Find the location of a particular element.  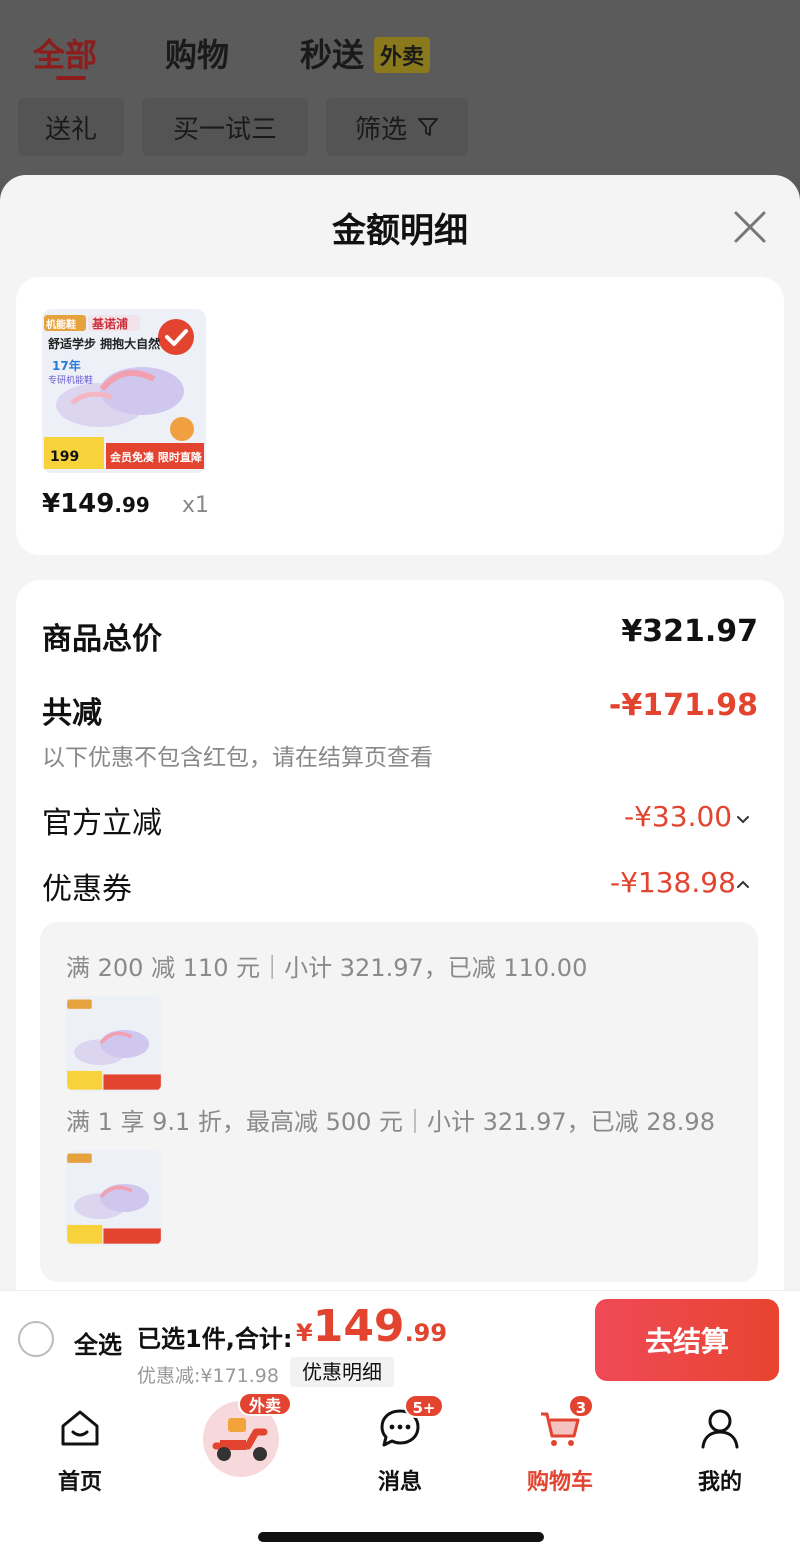

chip-filter: 筛选 is located at coordinates (397, 127).